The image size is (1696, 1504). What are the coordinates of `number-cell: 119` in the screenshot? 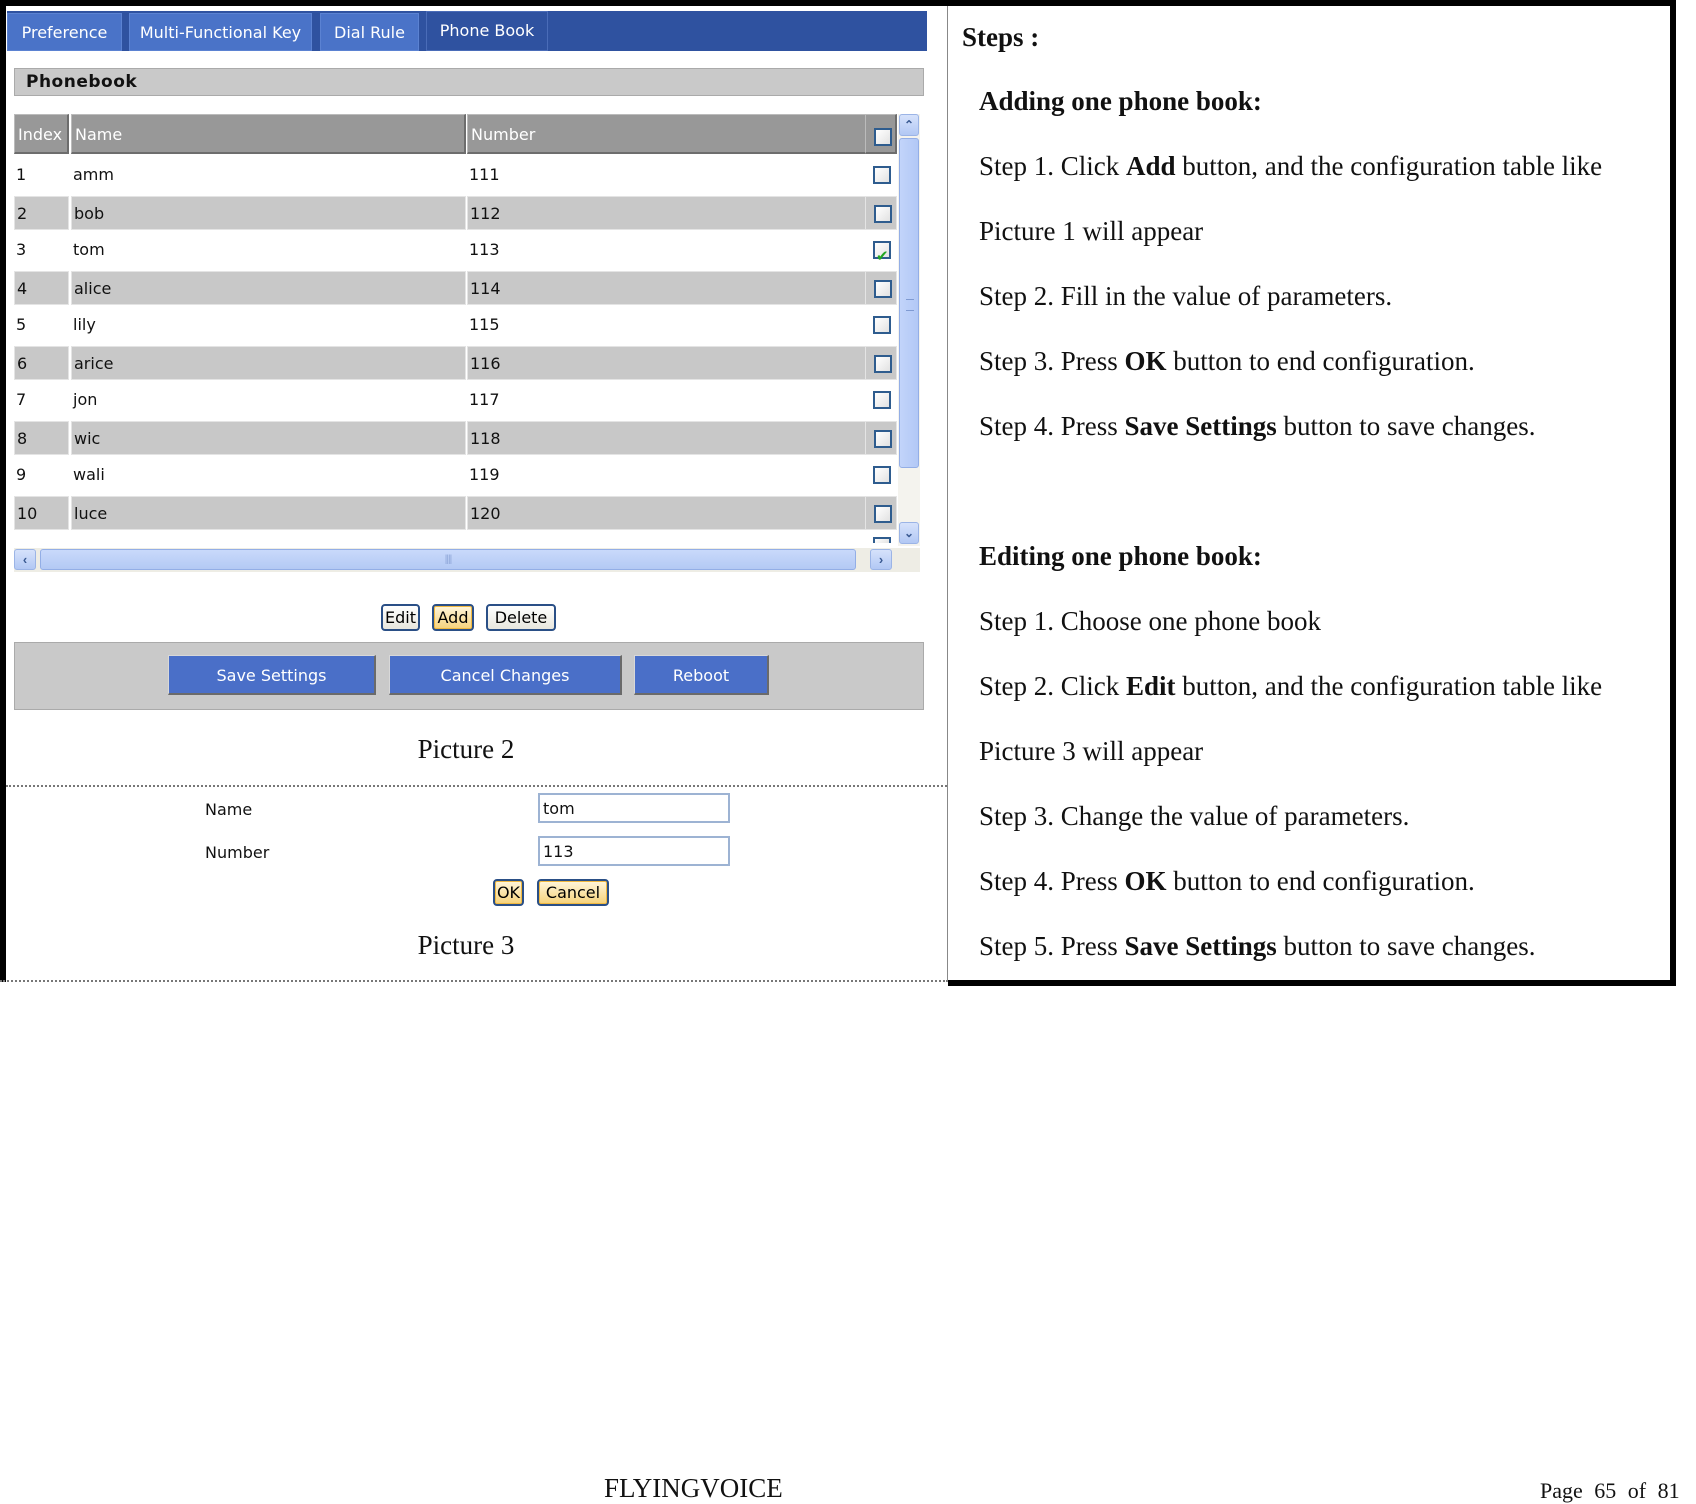 It's located at (484, 474).